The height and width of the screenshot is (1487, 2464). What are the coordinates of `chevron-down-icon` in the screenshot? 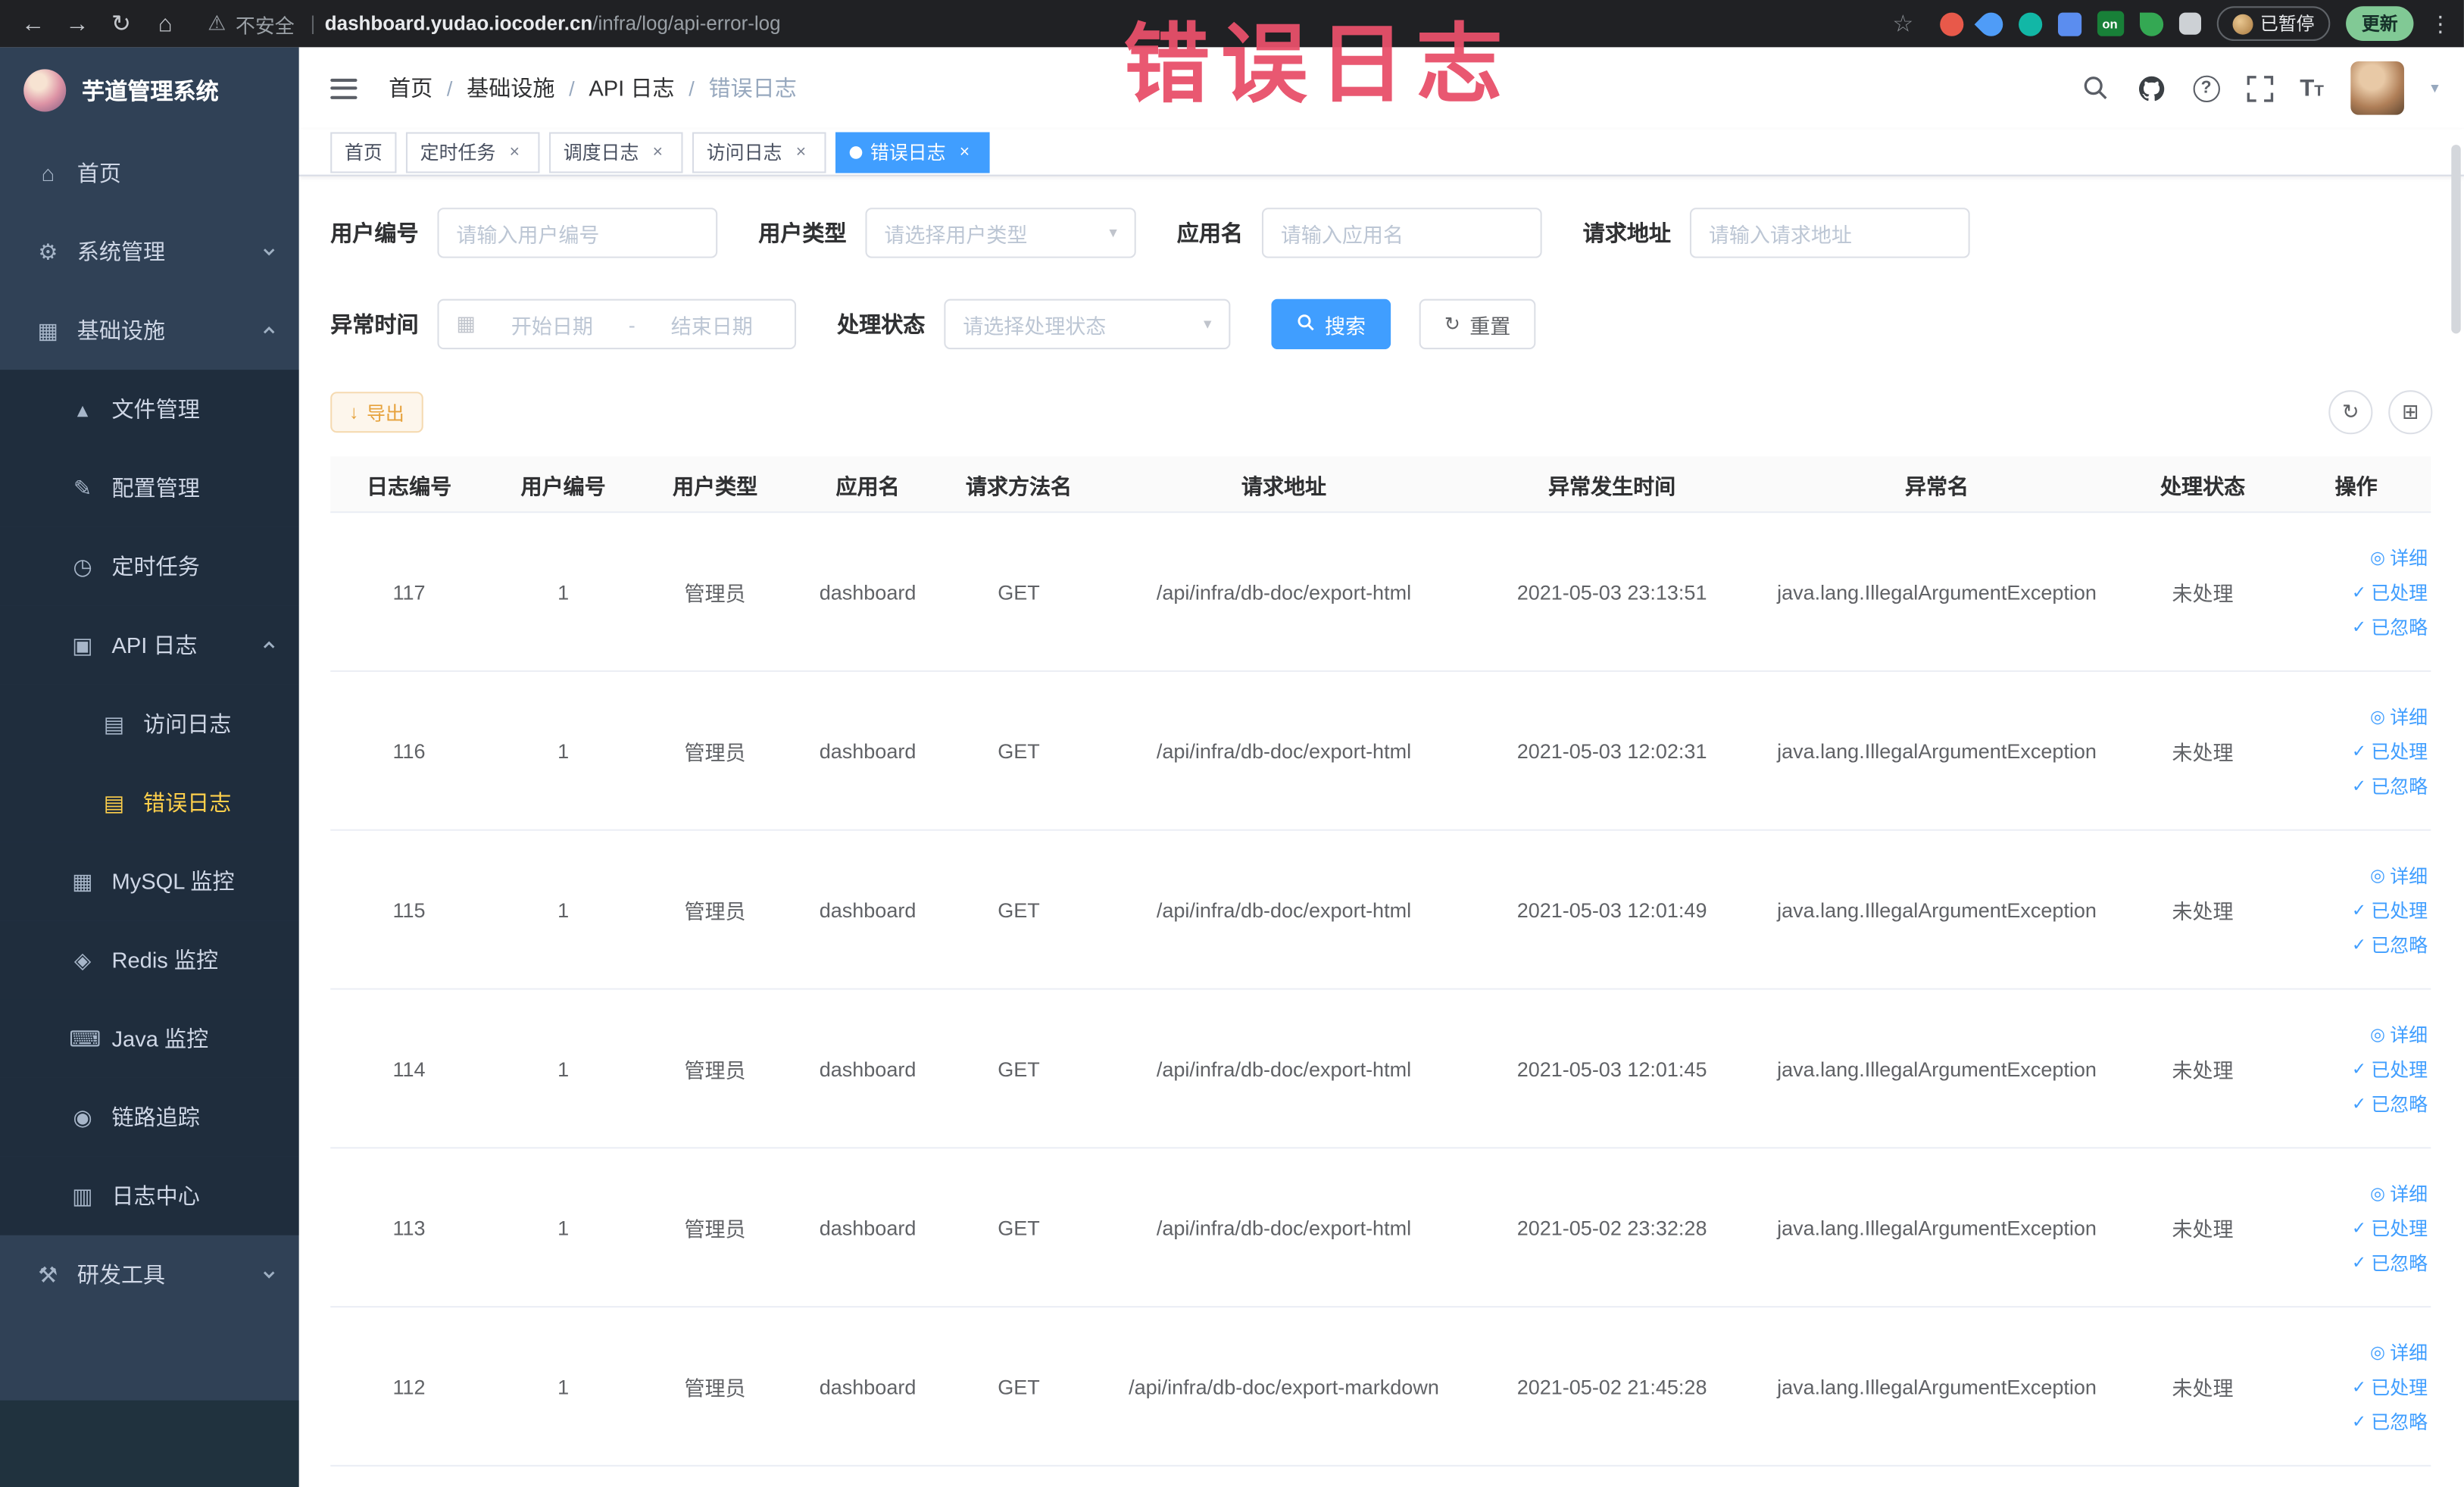 It's located at (269, 252).